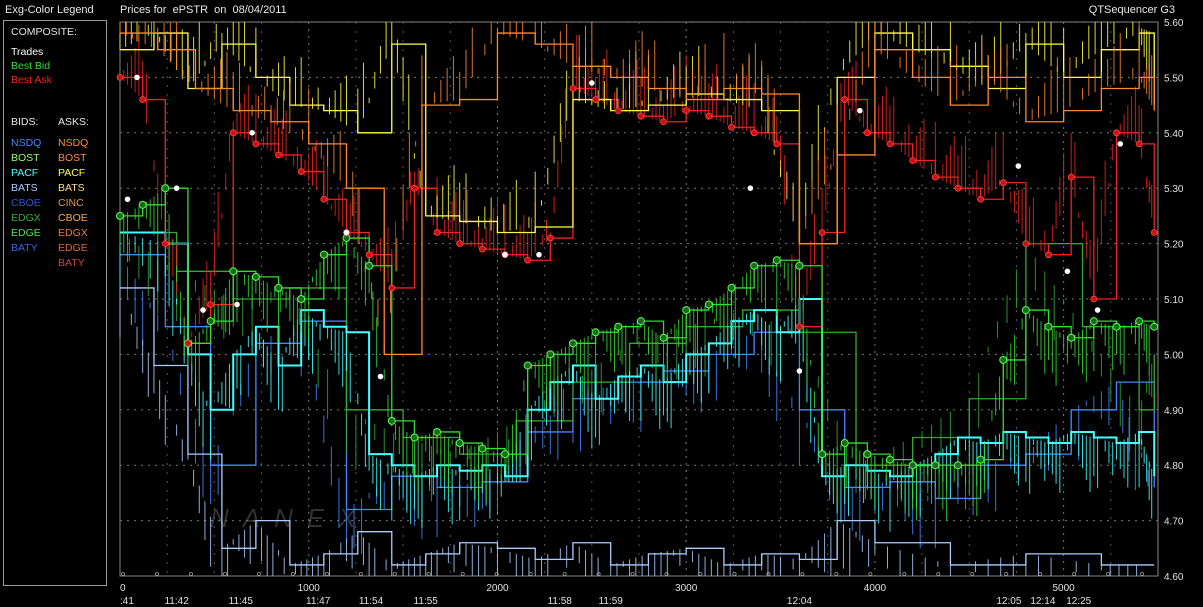 This screenshot has height=607, width=1203. Describe the element at coordinates (1174, 355) in the screenshot. I see `y-tick-label: 5.00` at that location.